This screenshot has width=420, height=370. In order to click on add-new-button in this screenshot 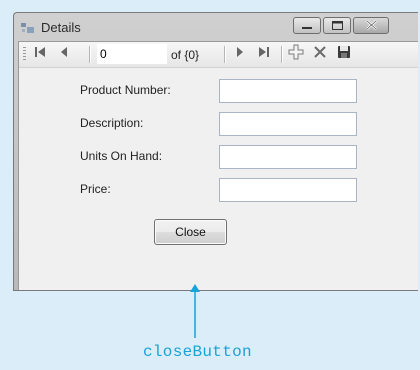, I will do `click(296, 54)`.